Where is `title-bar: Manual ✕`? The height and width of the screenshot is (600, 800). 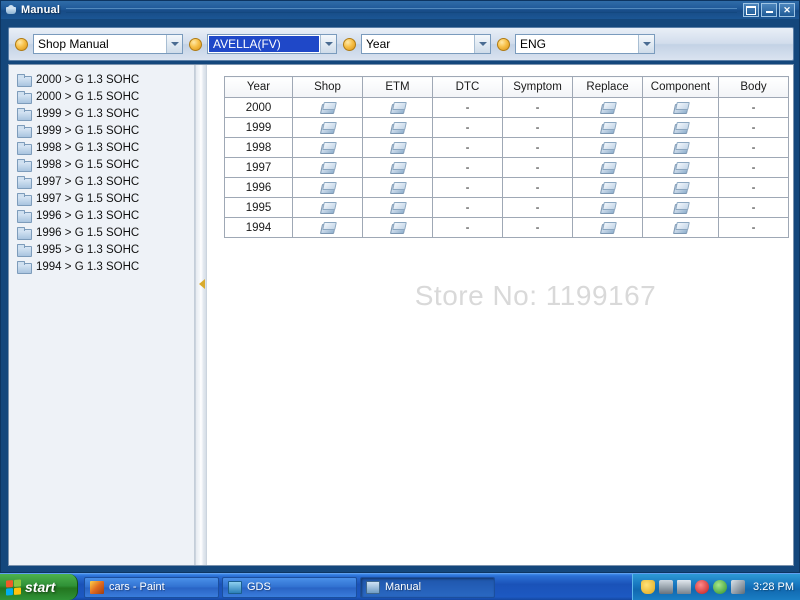
title-bar: Manual ✕ is located at coordinates (400, 10).